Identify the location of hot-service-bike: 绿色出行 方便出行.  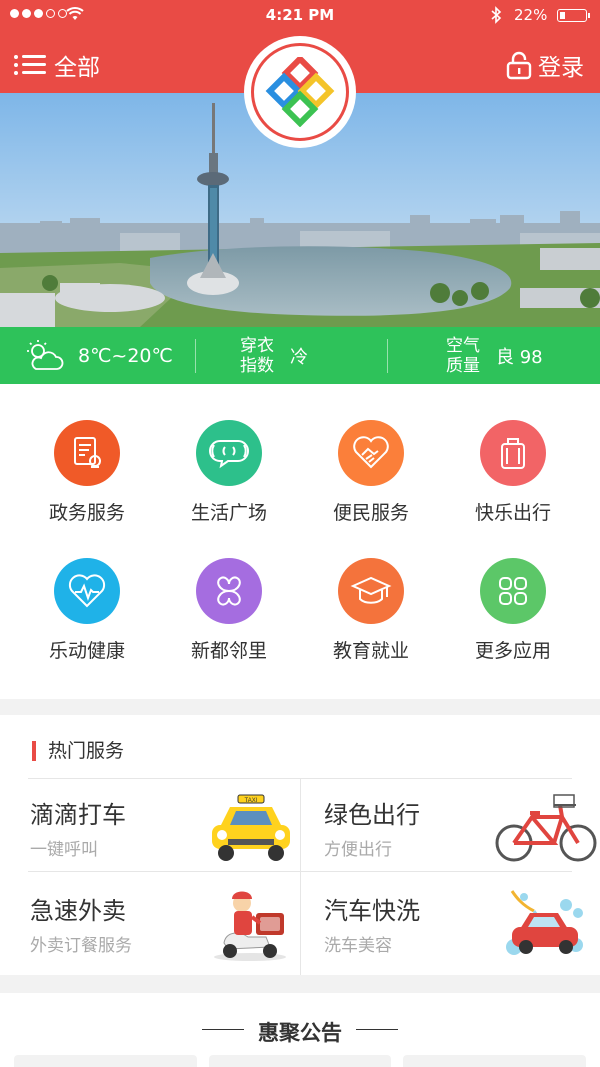
(460, 827).